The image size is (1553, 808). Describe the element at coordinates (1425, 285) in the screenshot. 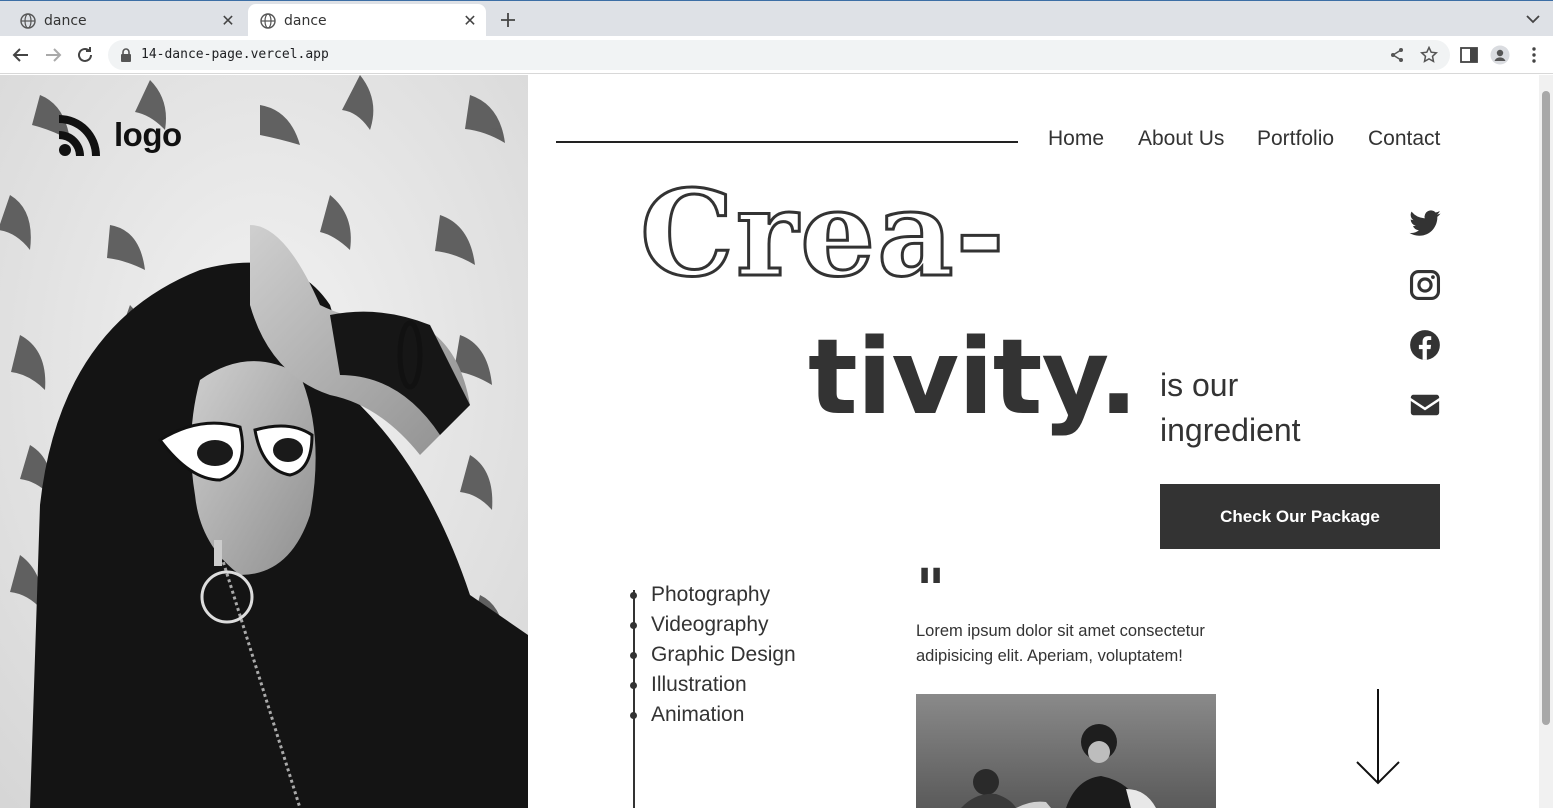

I see `instagram-icon` at that location.